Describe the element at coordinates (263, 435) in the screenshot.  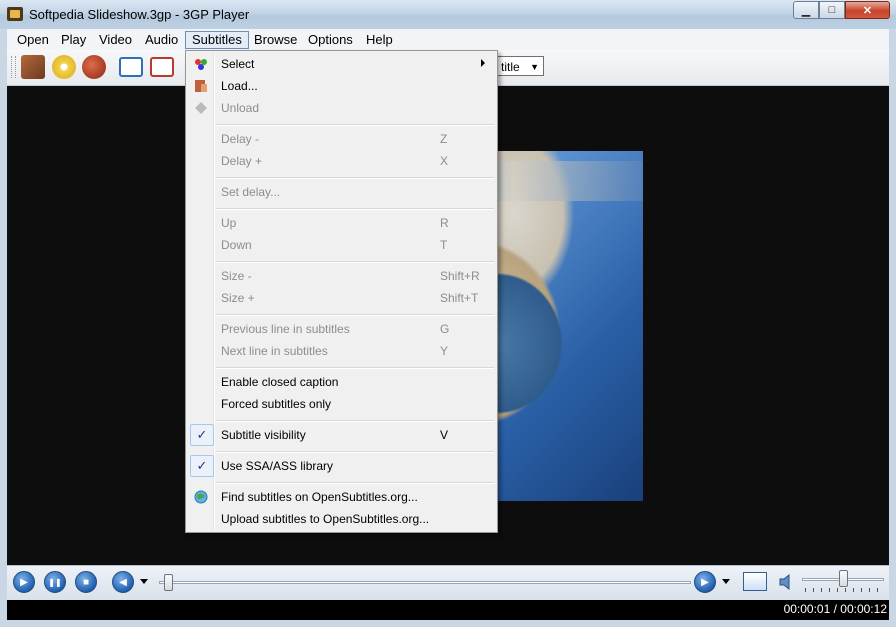
I see `menu-item-label: Subtitle visibility` at that location.